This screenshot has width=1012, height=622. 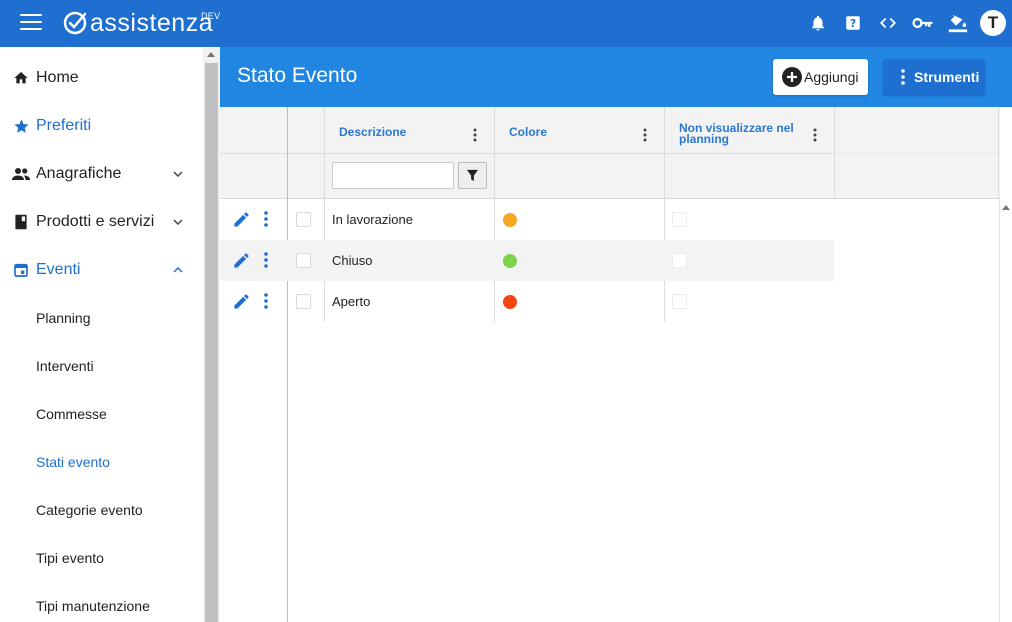 What do you see at coordinates (71, 414) in the screenshot?
I see `sidebar-subitem-label: Commesse` at bounding box center [71, 414].